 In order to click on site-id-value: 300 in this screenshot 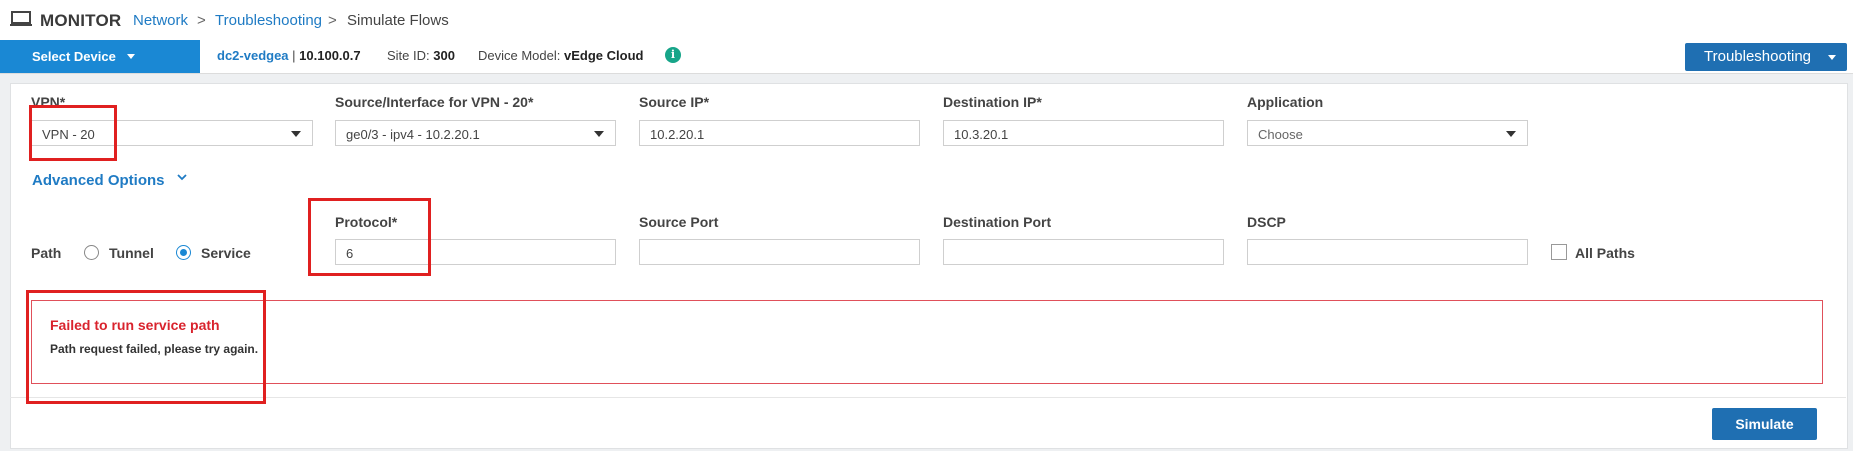, I will do `click(444, 55)`.